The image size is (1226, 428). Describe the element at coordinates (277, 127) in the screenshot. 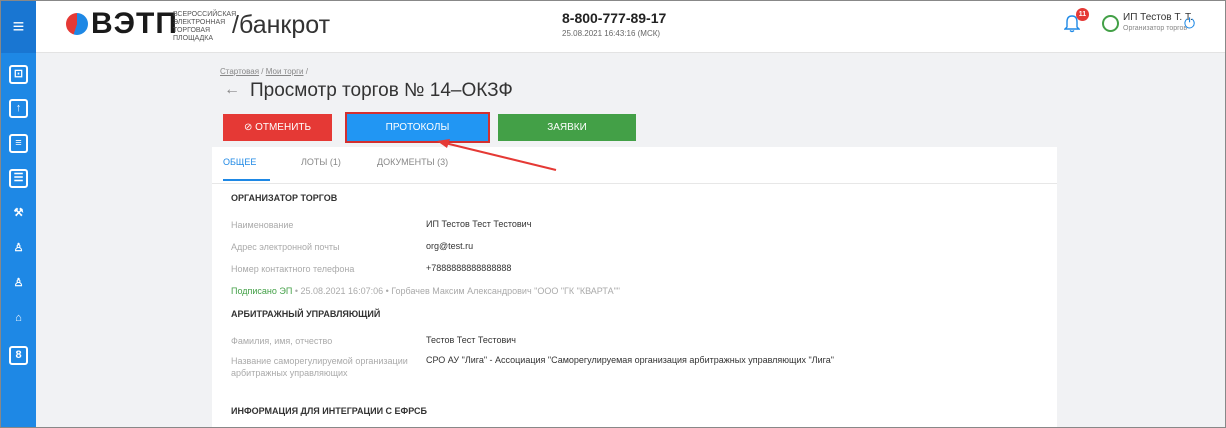

I see `cancel-button: ⊘ ОТМЕНИТЬ` at that location.